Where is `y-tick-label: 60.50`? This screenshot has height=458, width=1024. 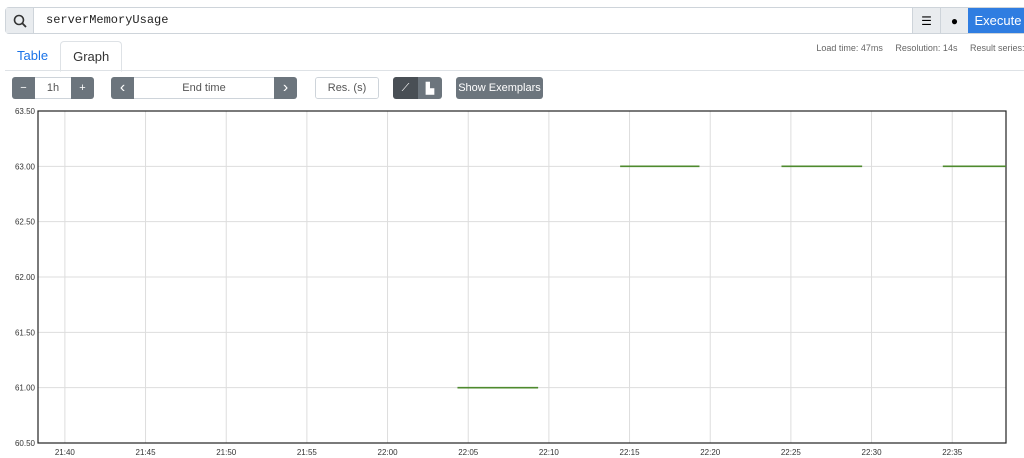 y-tick-label: 60.50 is located at coordinates (25, 443).